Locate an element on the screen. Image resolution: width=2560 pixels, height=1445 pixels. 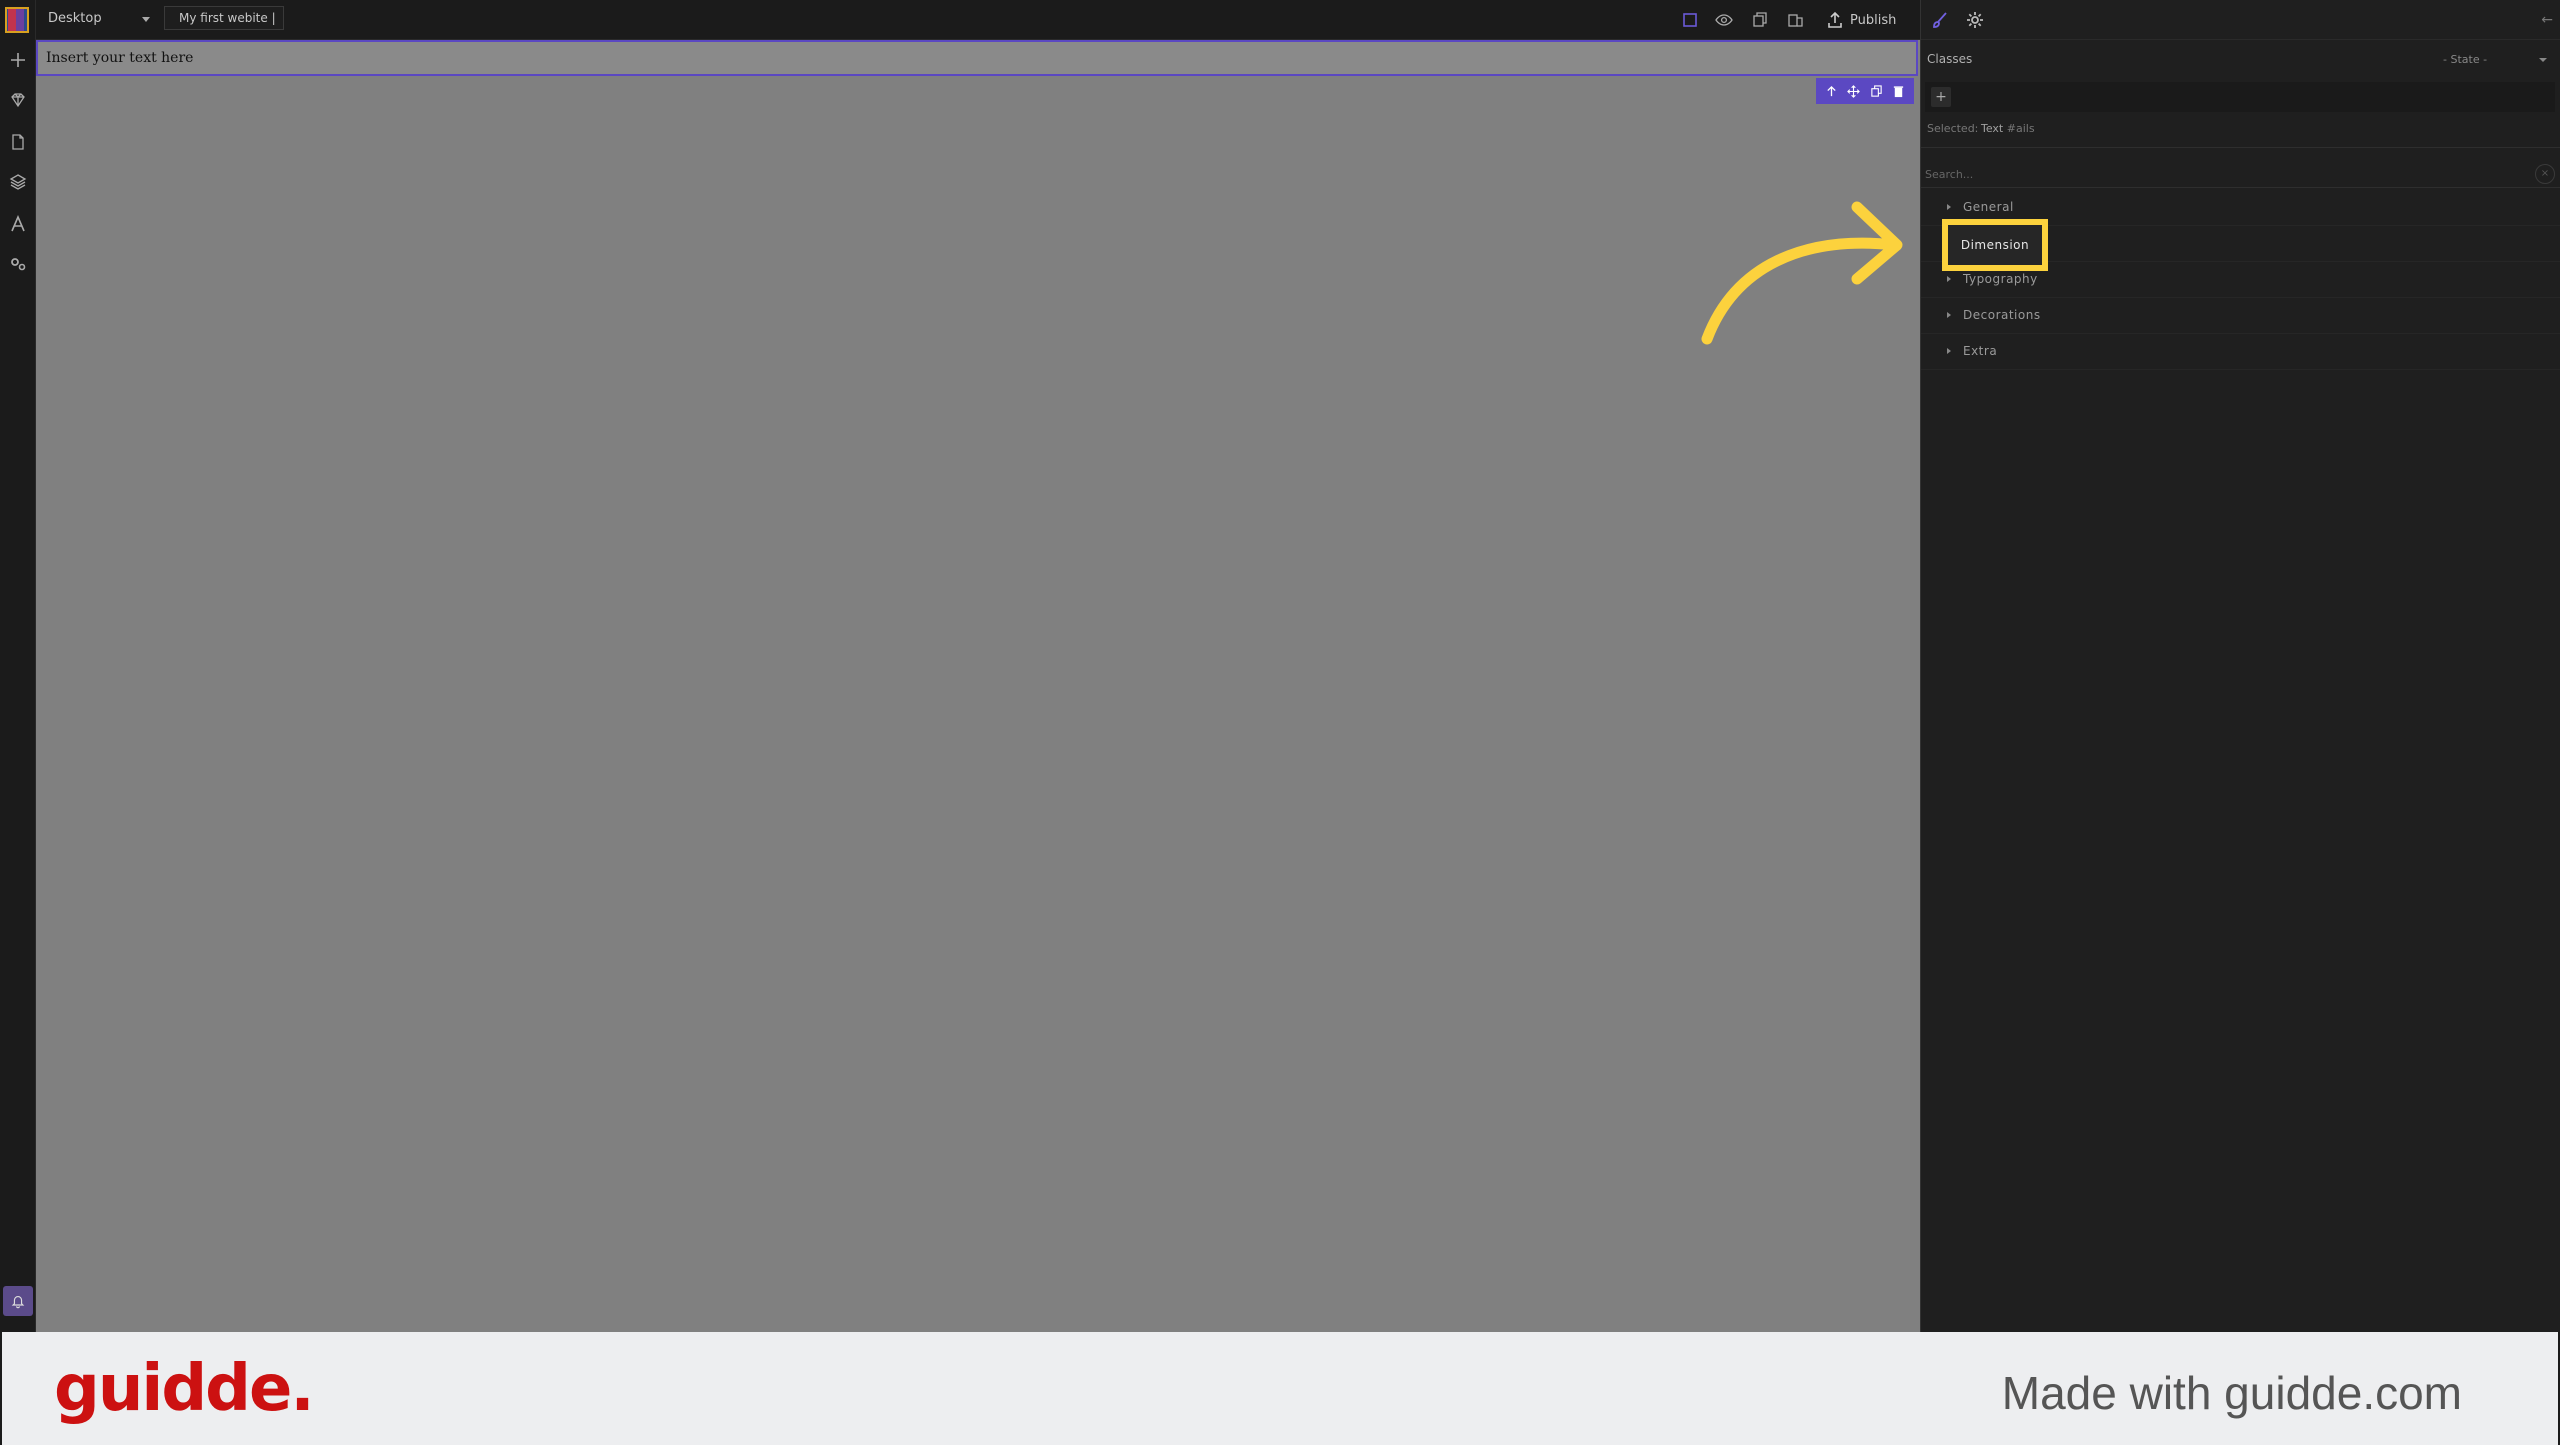
pages-file-icon is located at coordinates (18, 142).